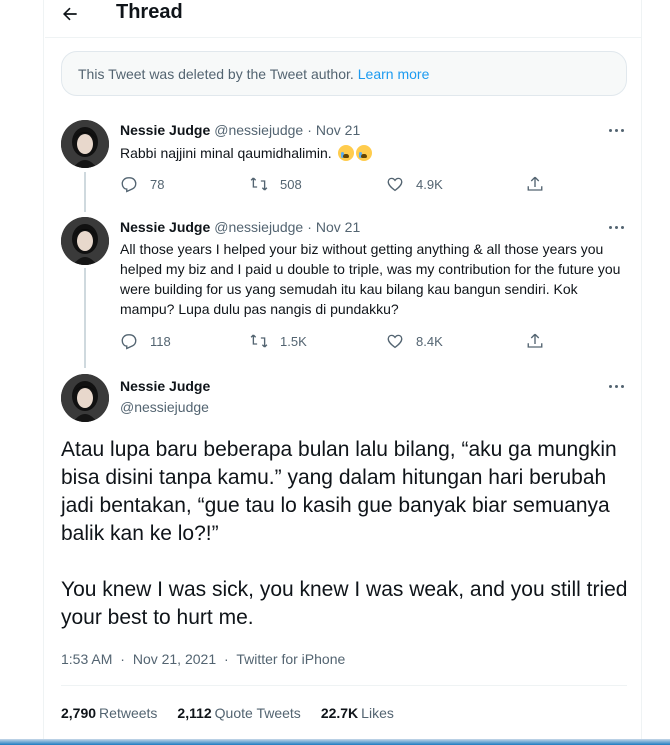 This screenshot has width=670, height=745. What do you see at coordinates (414, 184) in the screenshot?
I see `like-button: 4.9K` at bounding box center [414, 184].